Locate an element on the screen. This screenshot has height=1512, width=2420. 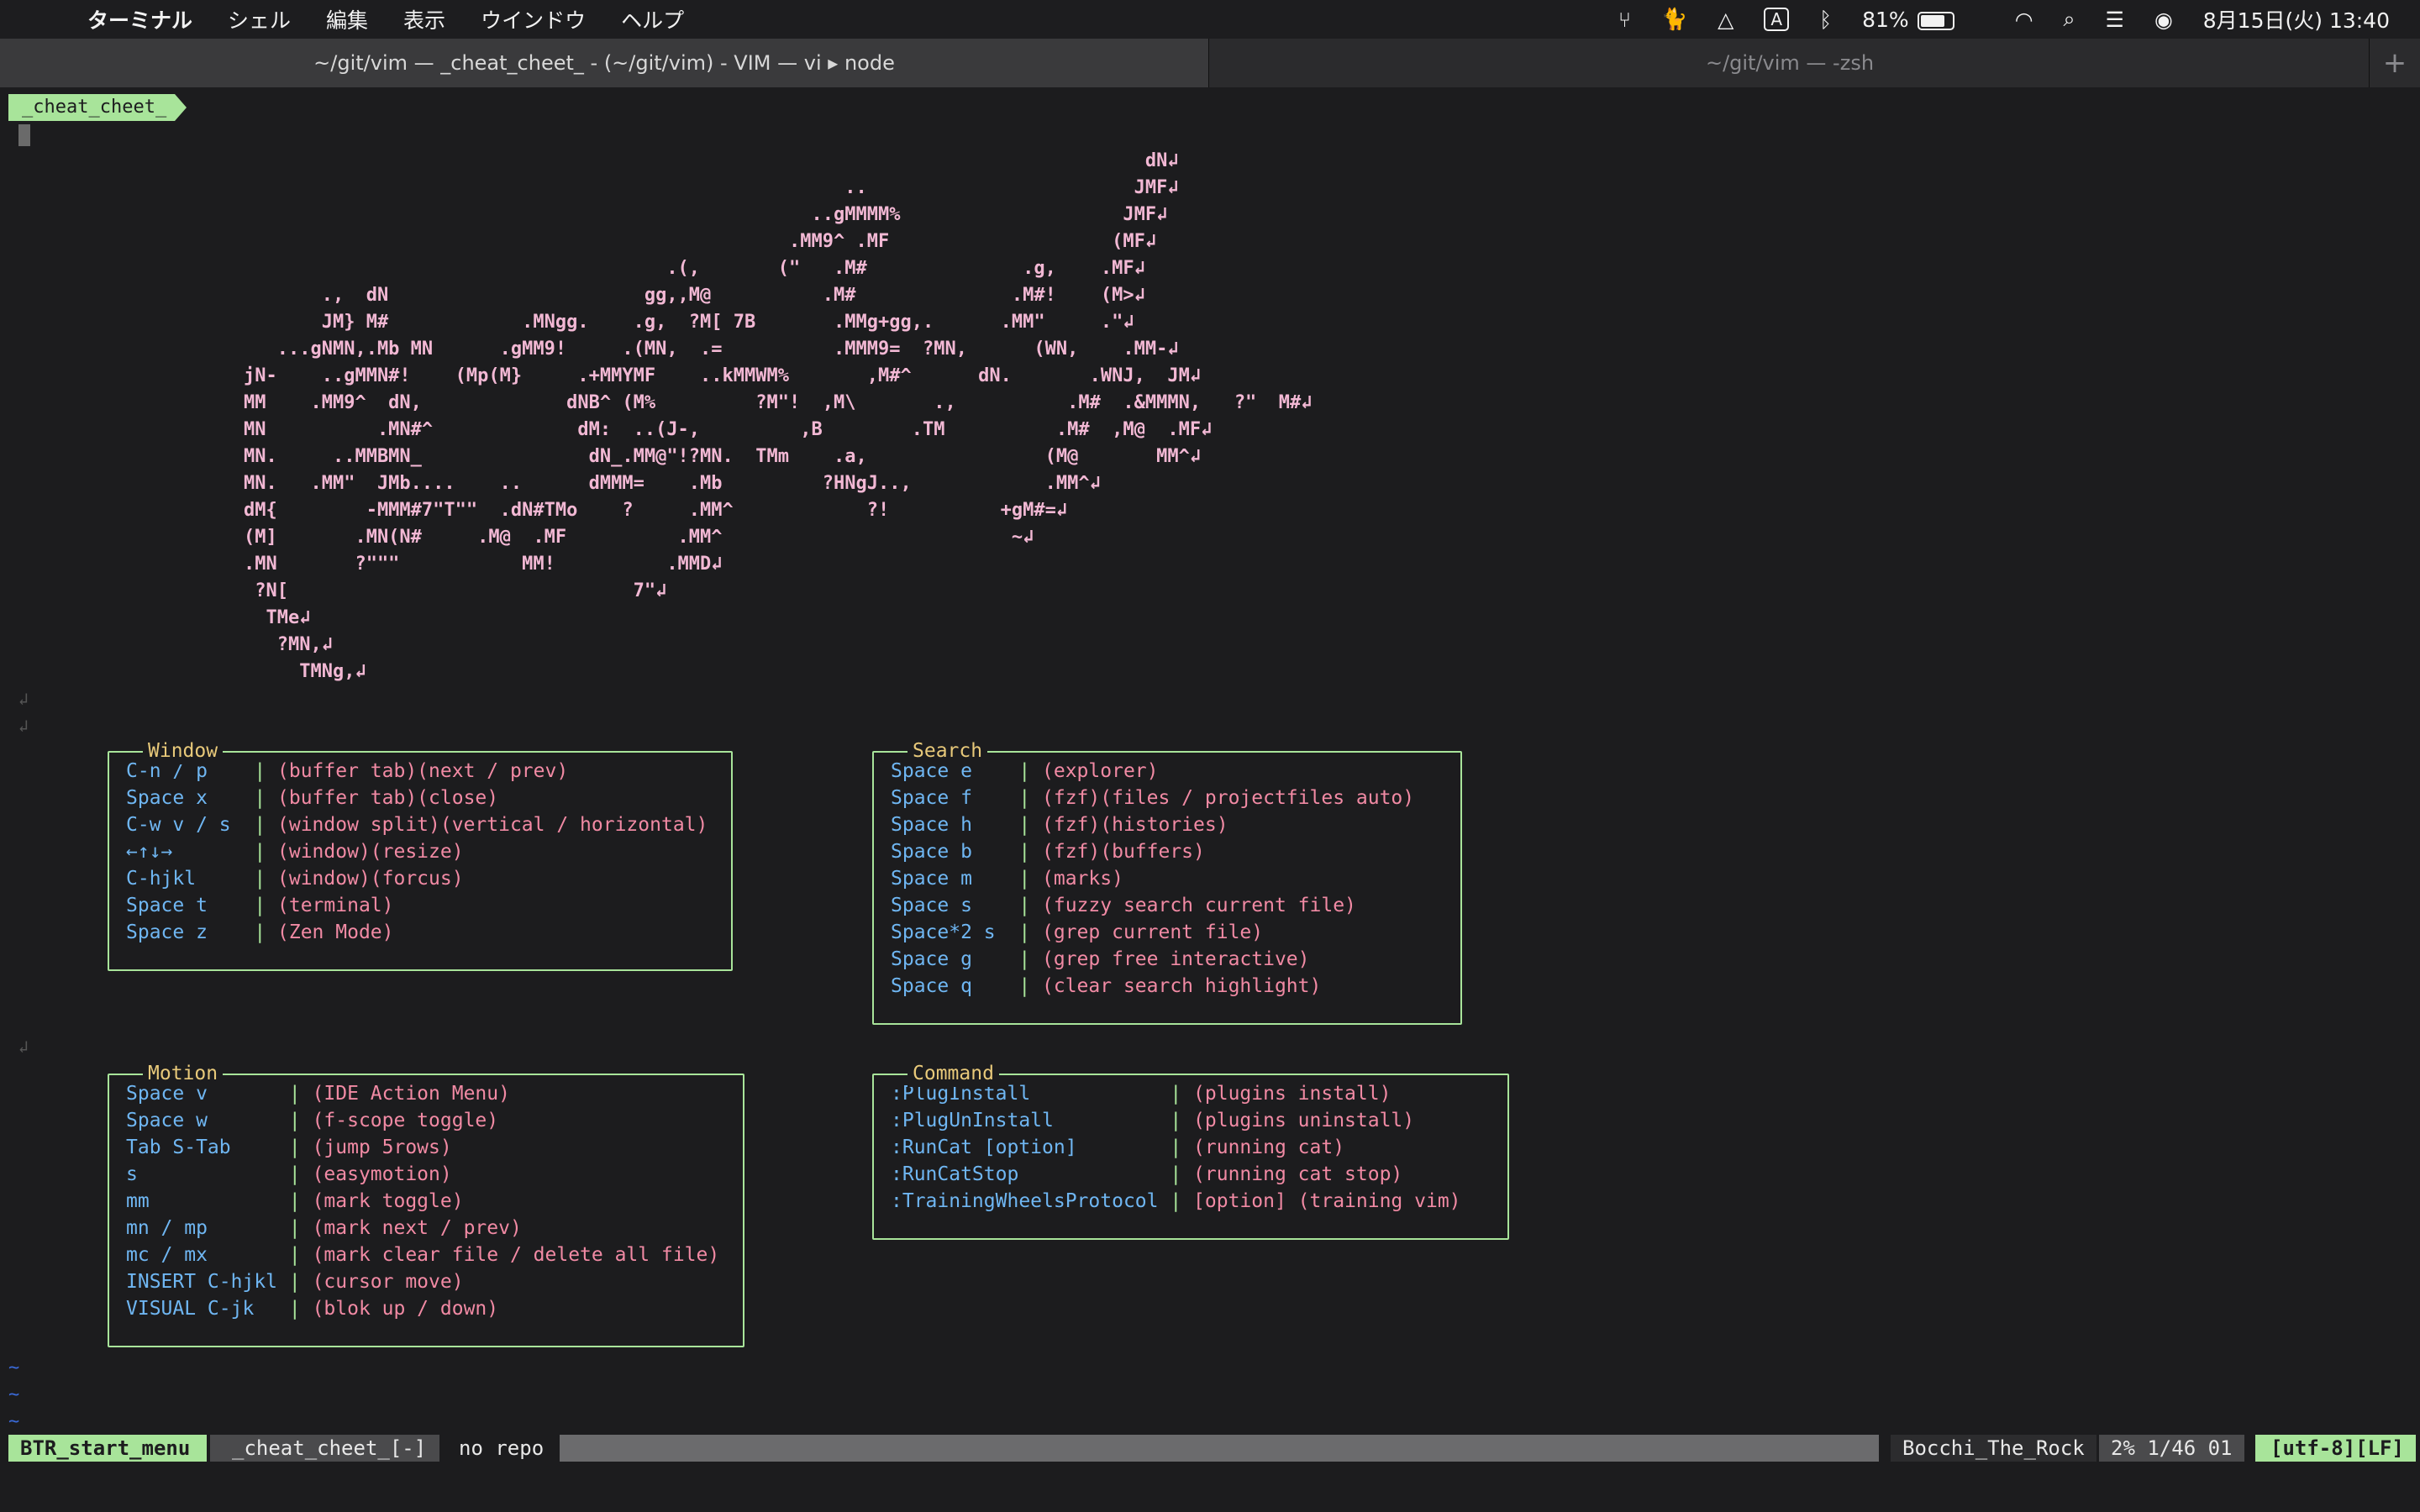
buffer-tab: _cheat_cheet_ is located at coordinates (97, 107).